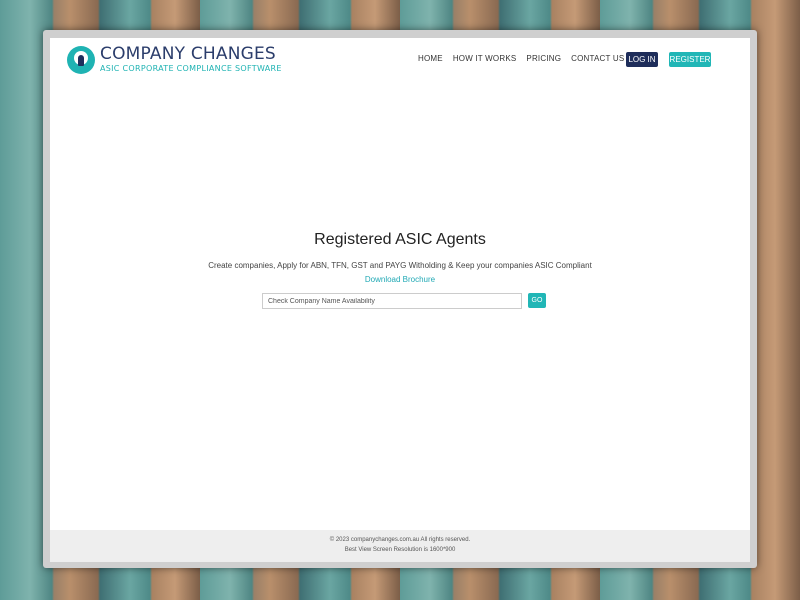  What do you see at coordinates (485, 58) in the screenshot?
I see `nav-item-how-it-works: HOW IT WORKS` at bounding box center [485, 58].